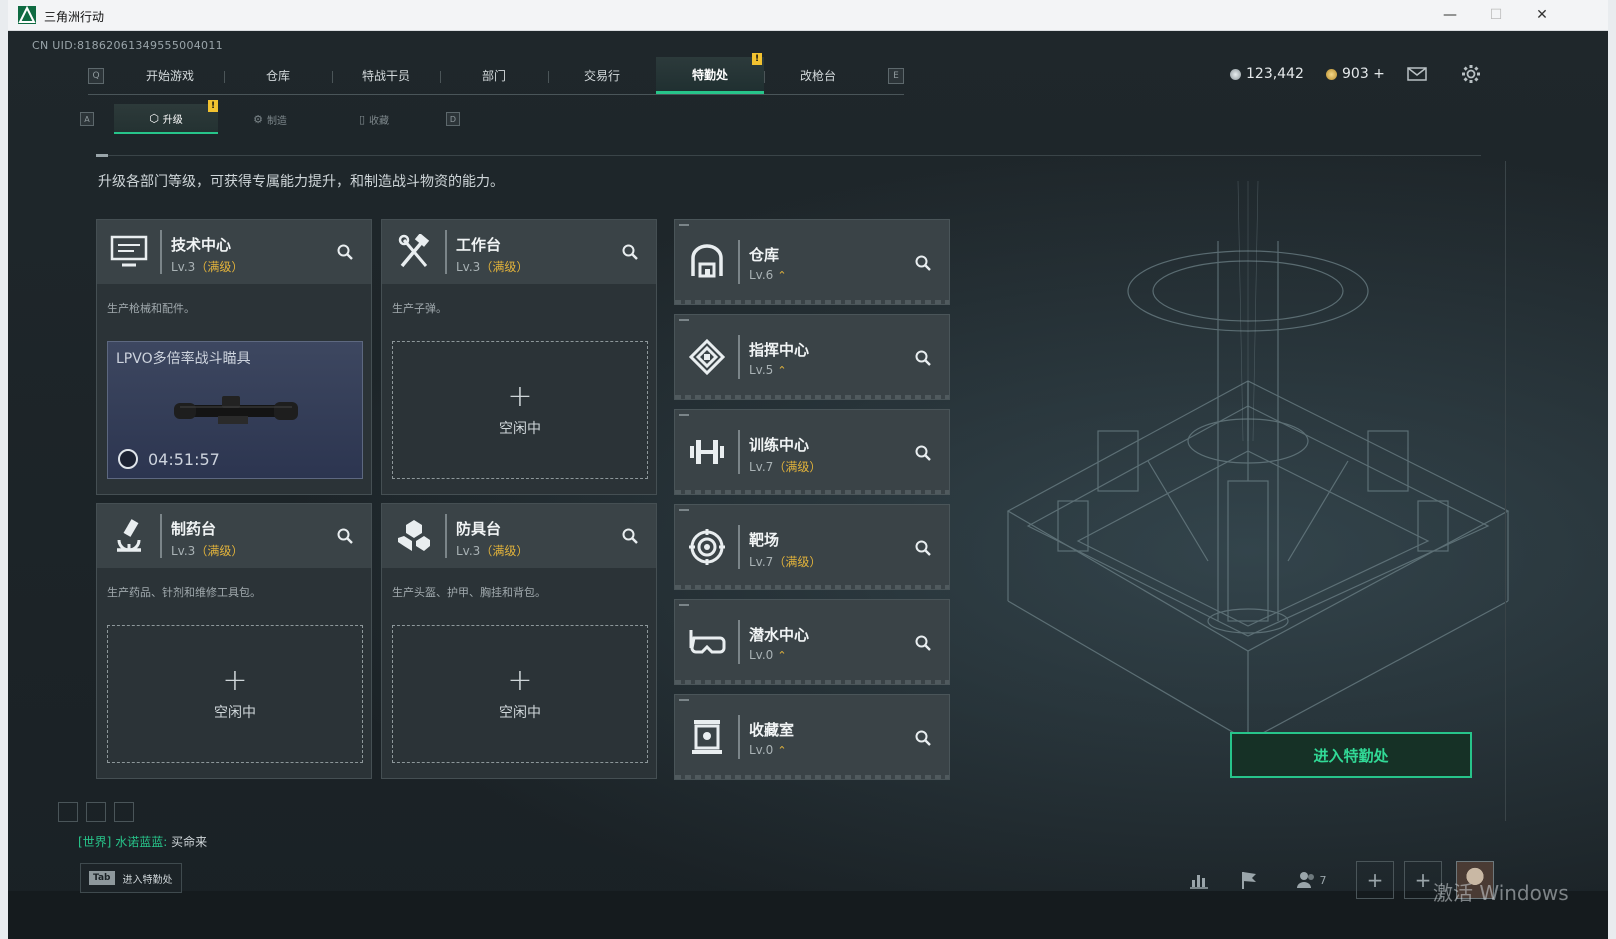 This screenshot has width=1616, height=939. What do you see at coordinates (172, 120) in the screenshot?
I see `subtab-label: 升级` at bounding box center [172, 120].